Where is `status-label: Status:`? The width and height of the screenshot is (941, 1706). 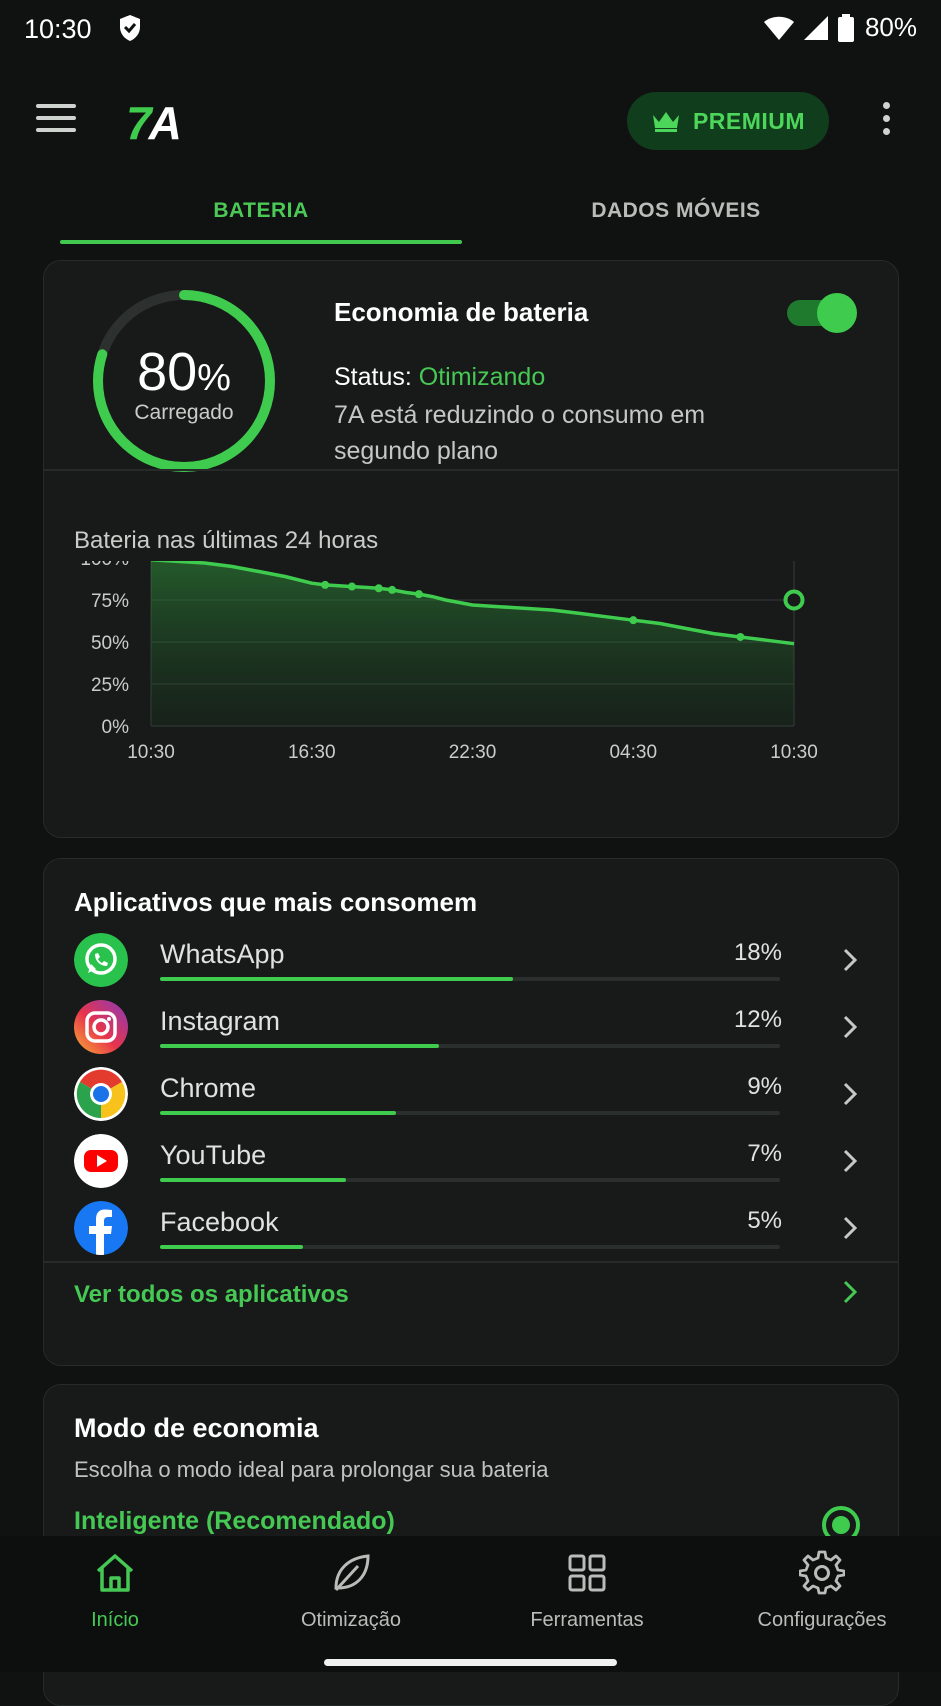
status-label: Status: is located at coordinates (373, 377).